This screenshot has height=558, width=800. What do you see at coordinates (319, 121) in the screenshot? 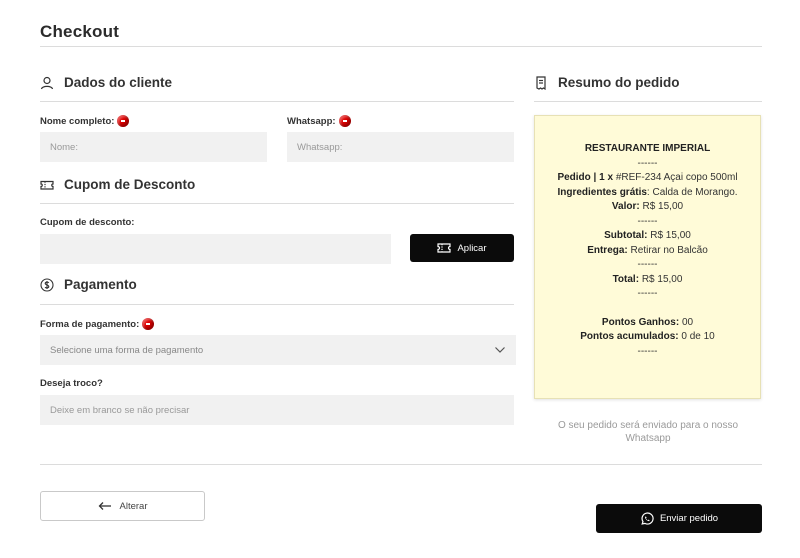
I see `whatsapp-label: Whatsapp:` at bounding box center [319, 121].